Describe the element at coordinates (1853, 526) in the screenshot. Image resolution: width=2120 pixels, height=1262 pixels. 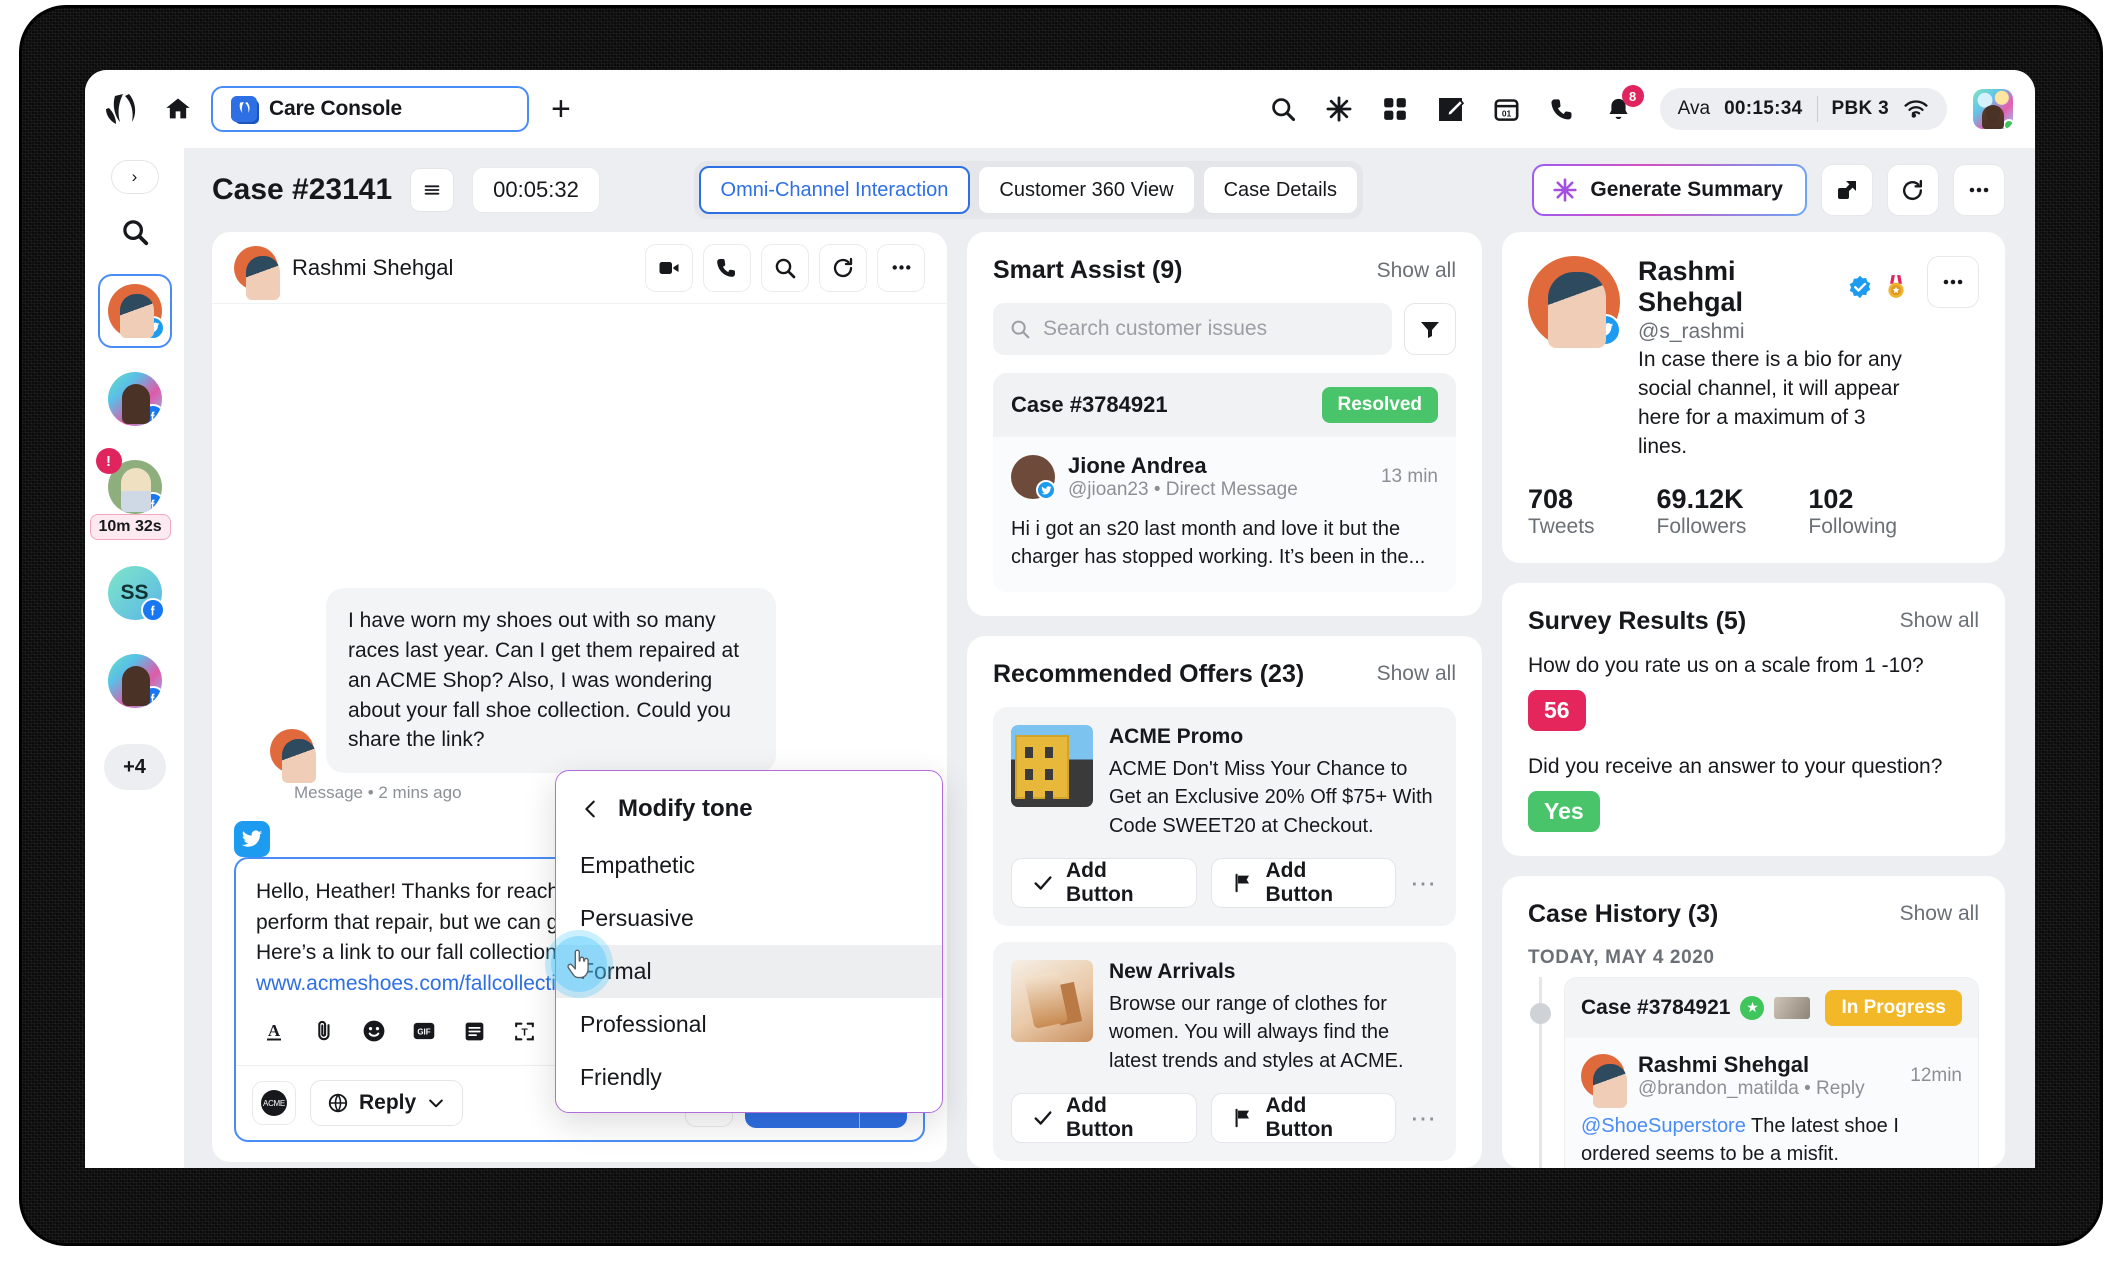
I see `stat-label: Following` at that location.